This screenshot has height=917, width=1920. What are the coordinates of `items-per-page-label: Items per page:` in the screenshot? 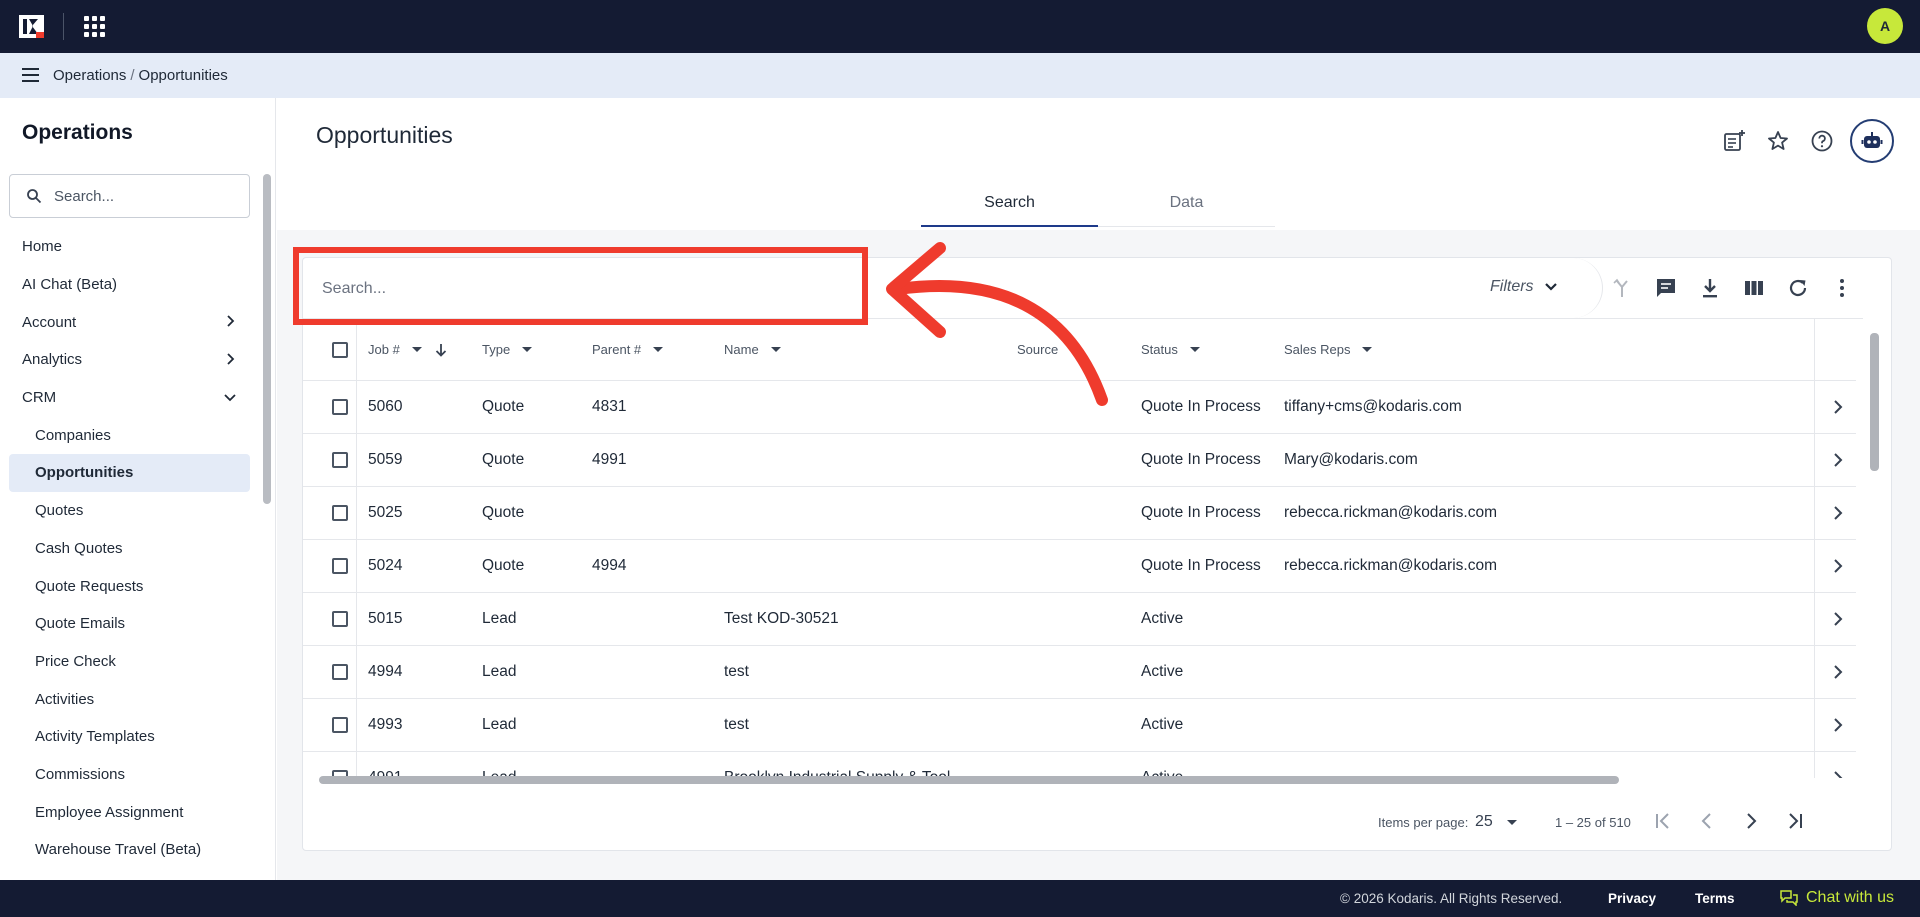 It's located at (1423, 822).